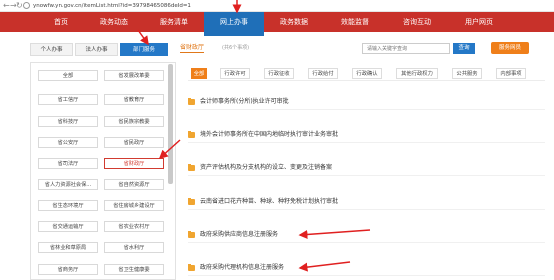  What do you see at coordinates (169, 149) in the screenshot?
I see `arrow-to-finance-dept` at bounding box center [169, 149].